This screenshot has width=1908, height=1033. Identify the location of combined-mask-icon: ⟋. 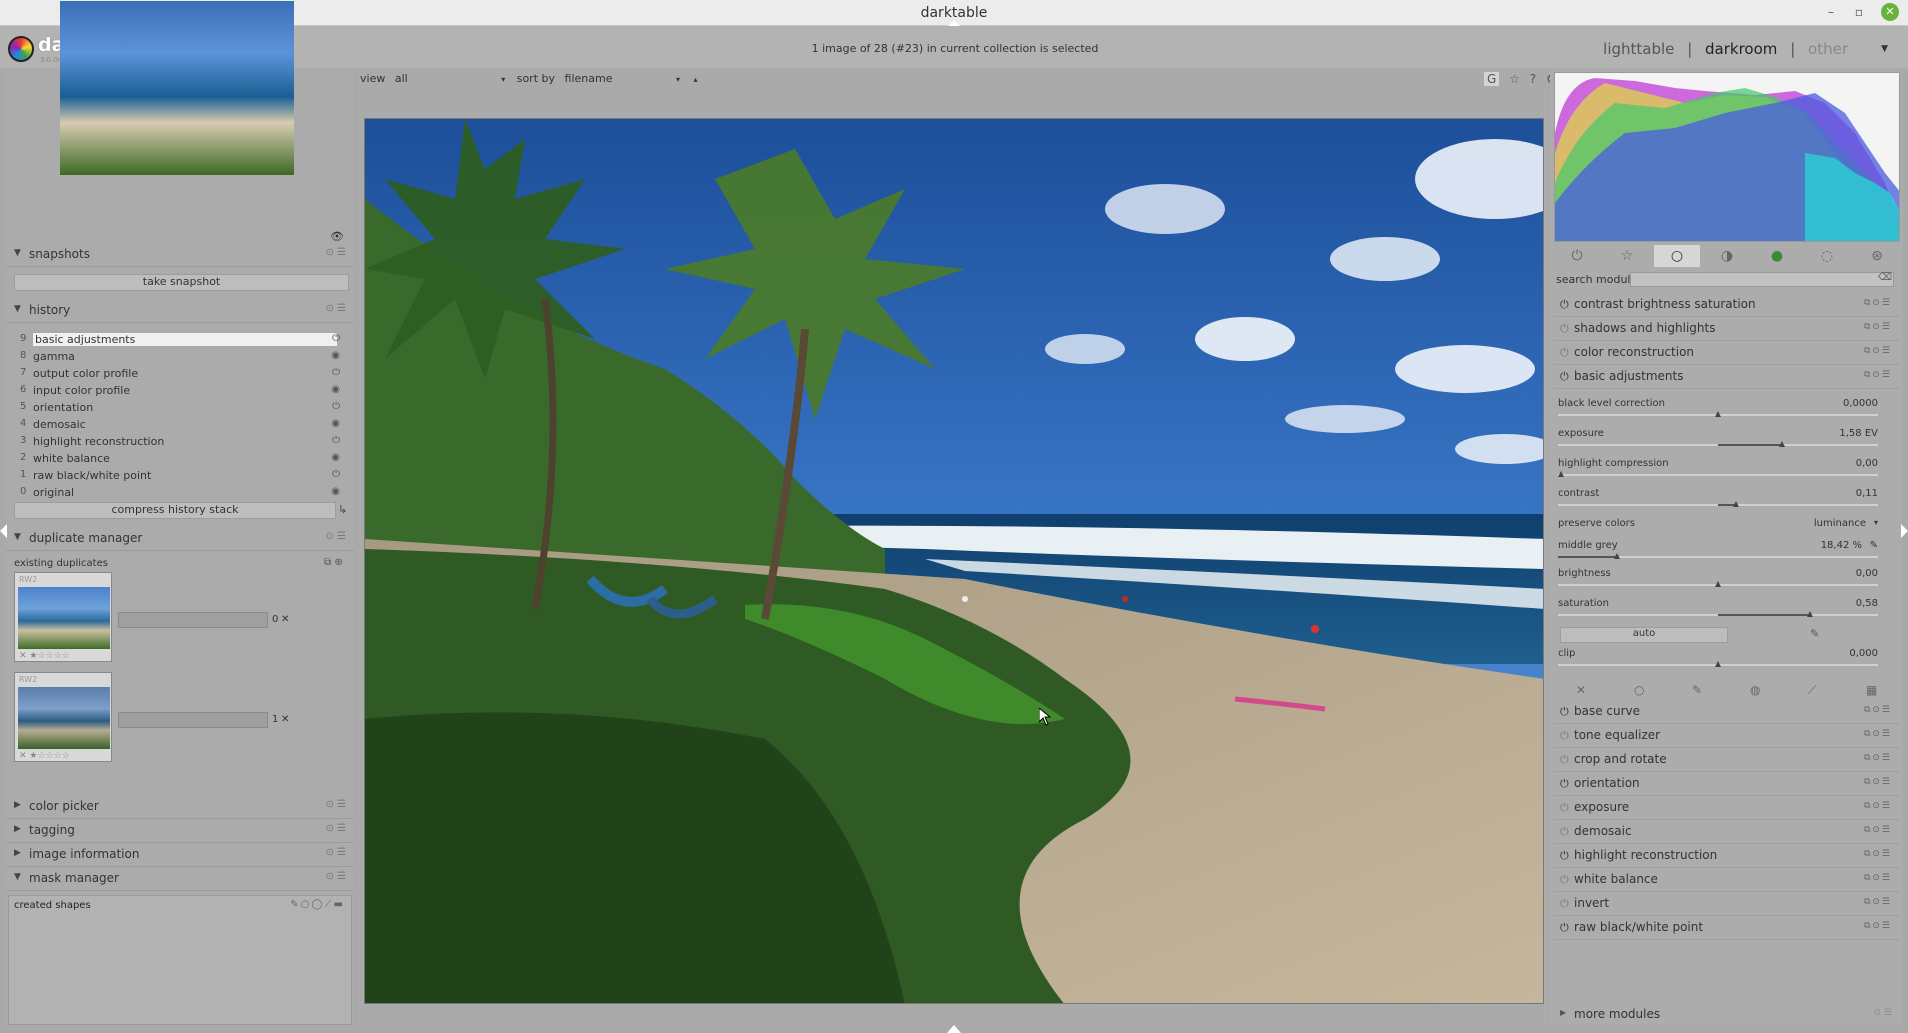
(1812, 690).